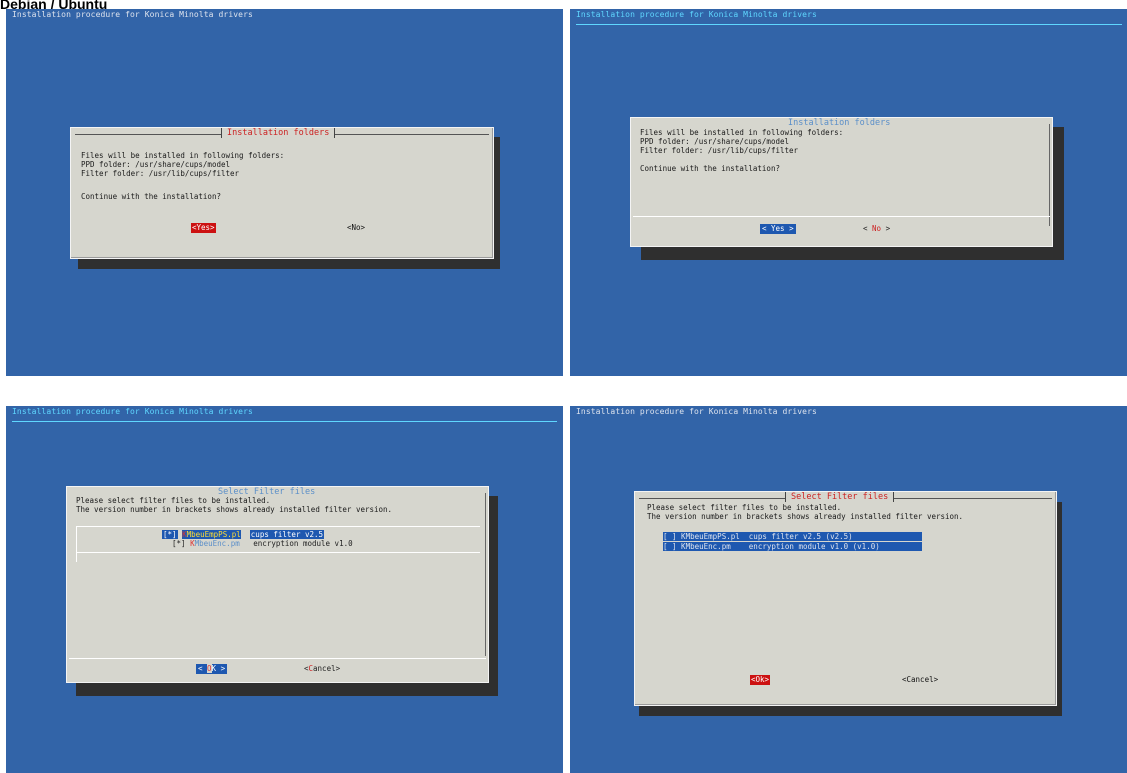 The image size is (1127, 773). What do you see at coordinates (778, 229) in the screenshot?
I see `yes-button: < Yes >` at bounding box center [778, 229].